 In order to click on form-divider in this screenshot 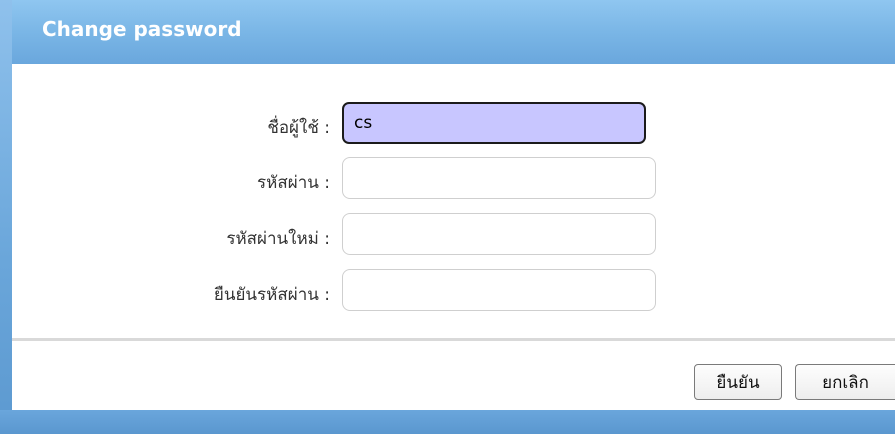, I will do `click(453, 339)`.